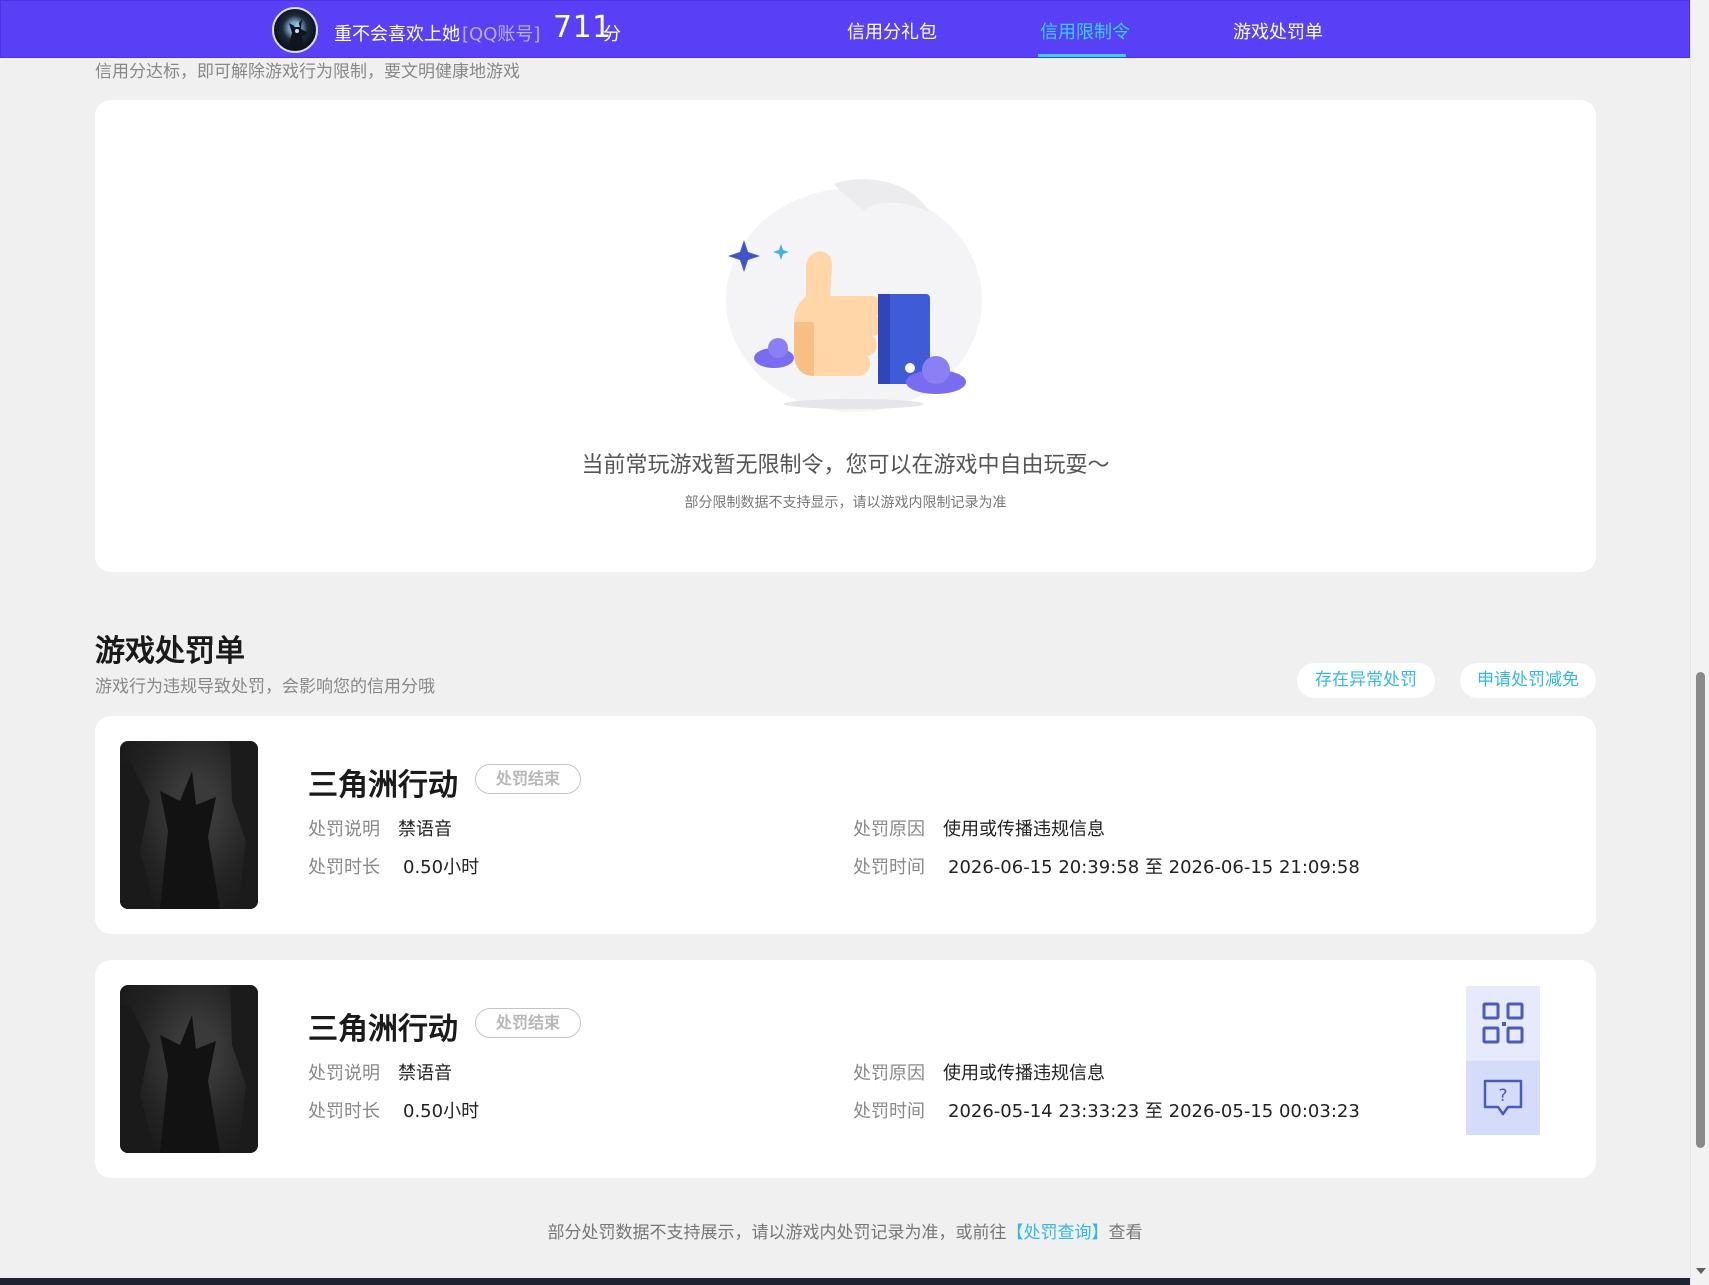  What do you see at coordinates (1125, 1233) in the screenshot?
I see `footer-note-suffix: 查看` at bounding box center [1125, 1233].